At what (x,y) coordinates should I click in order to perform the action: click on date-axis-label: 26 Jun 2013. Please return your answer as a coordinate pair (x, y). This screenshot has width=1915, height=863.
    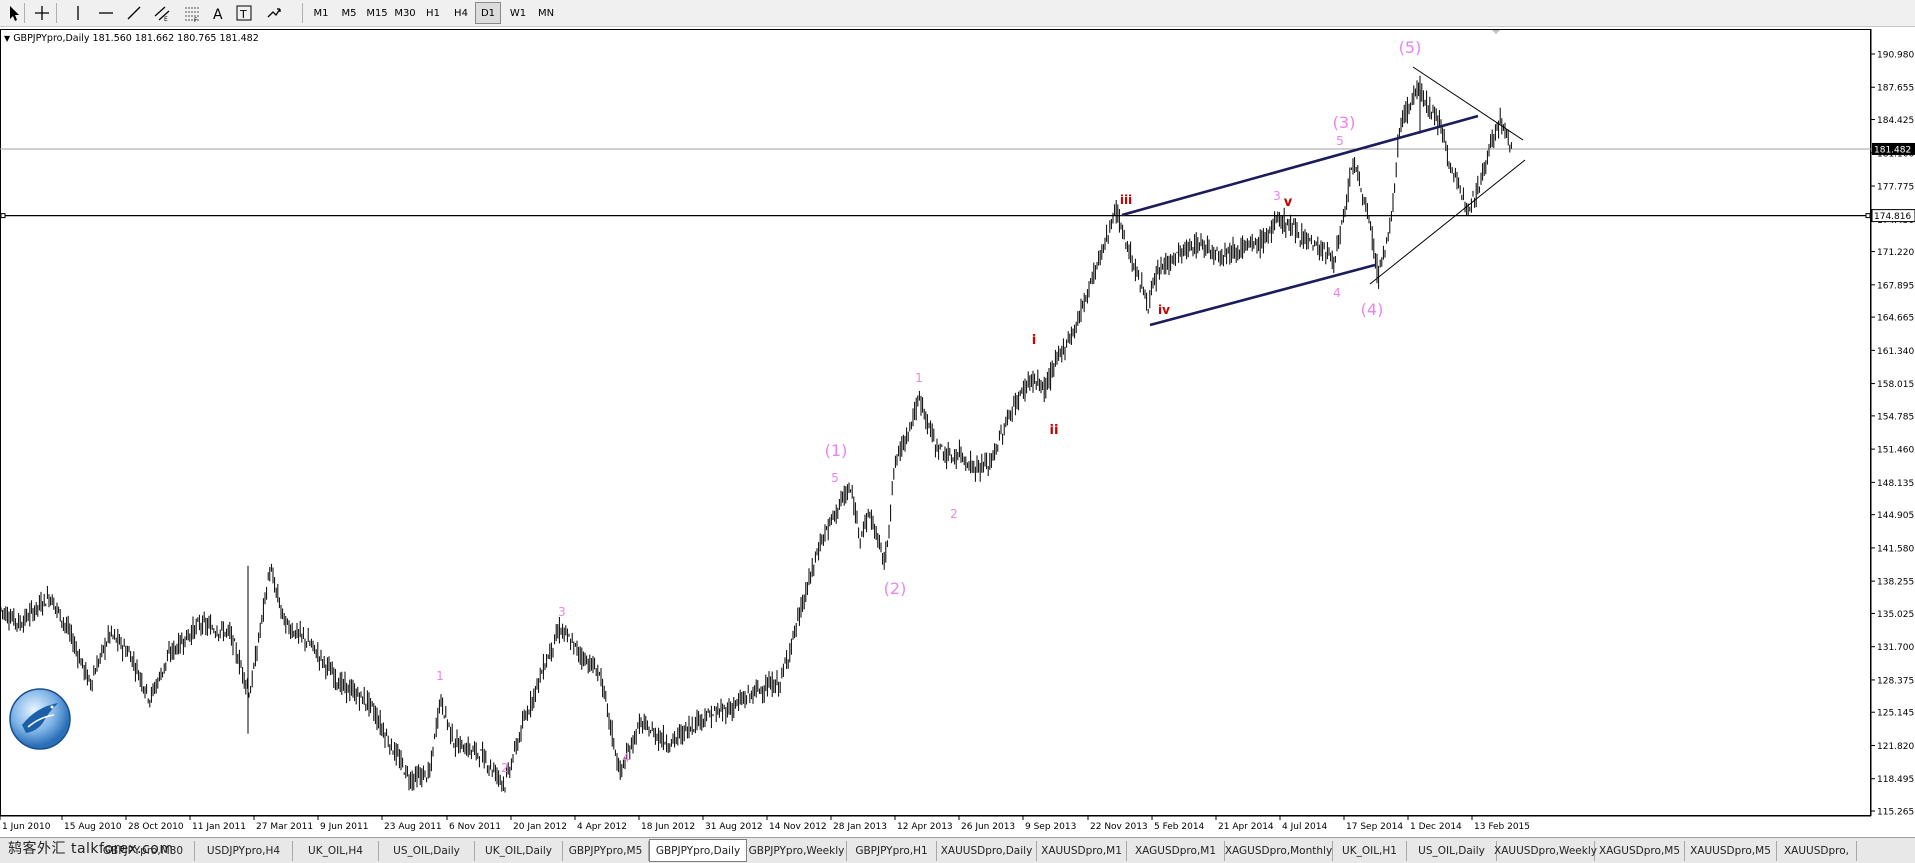
    Looking at the image, I should click on (988, 827).